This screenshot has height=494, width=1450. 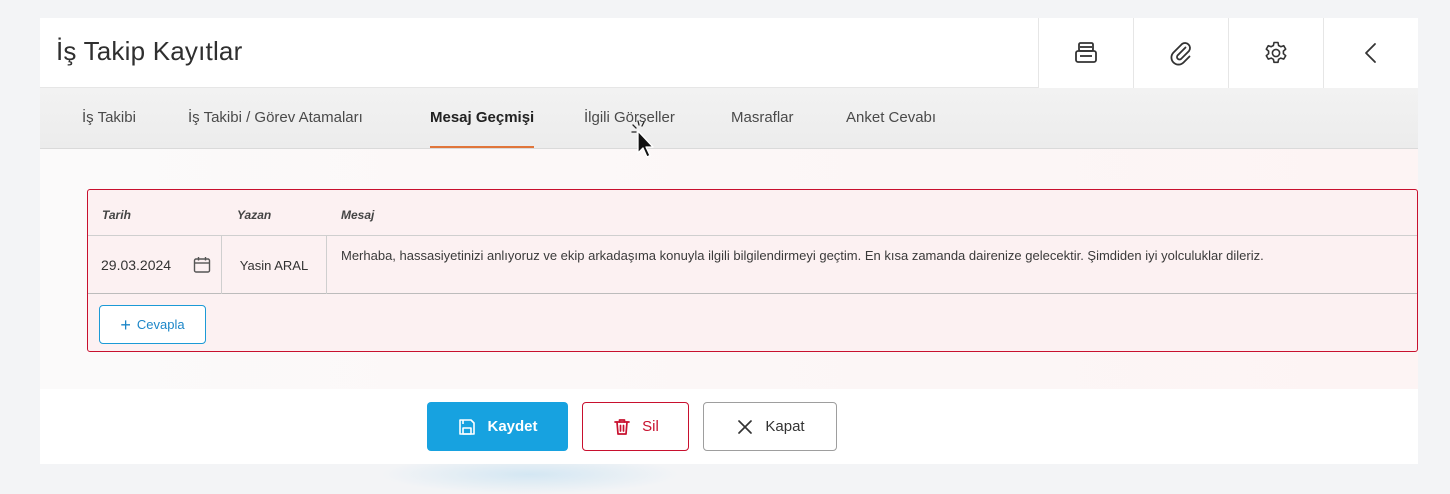 I want to click on attachment-button, so click(x=1180, y=53).